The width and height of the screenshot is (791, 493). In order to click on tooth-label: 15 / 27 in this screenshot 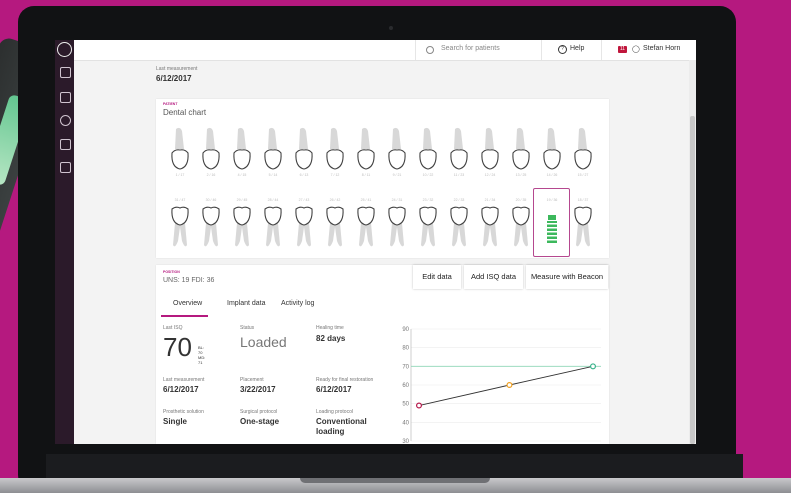, I will do `click(583, 175)`.